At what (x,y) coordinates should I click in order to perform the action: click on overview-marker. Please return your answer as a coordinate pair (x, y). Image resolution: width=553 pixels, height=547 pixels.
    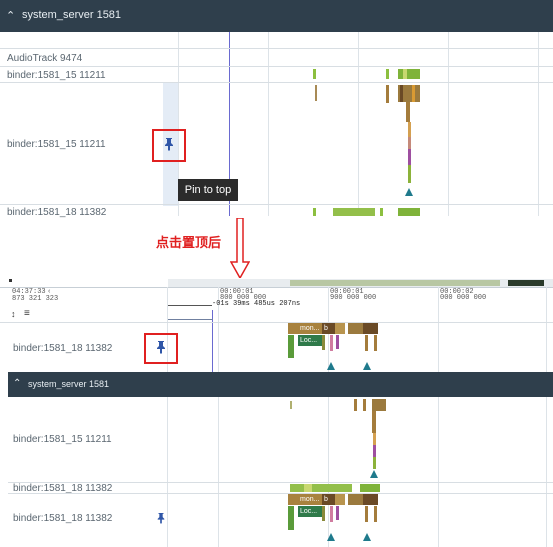
    Looking at the image, I should click on (10, 280).